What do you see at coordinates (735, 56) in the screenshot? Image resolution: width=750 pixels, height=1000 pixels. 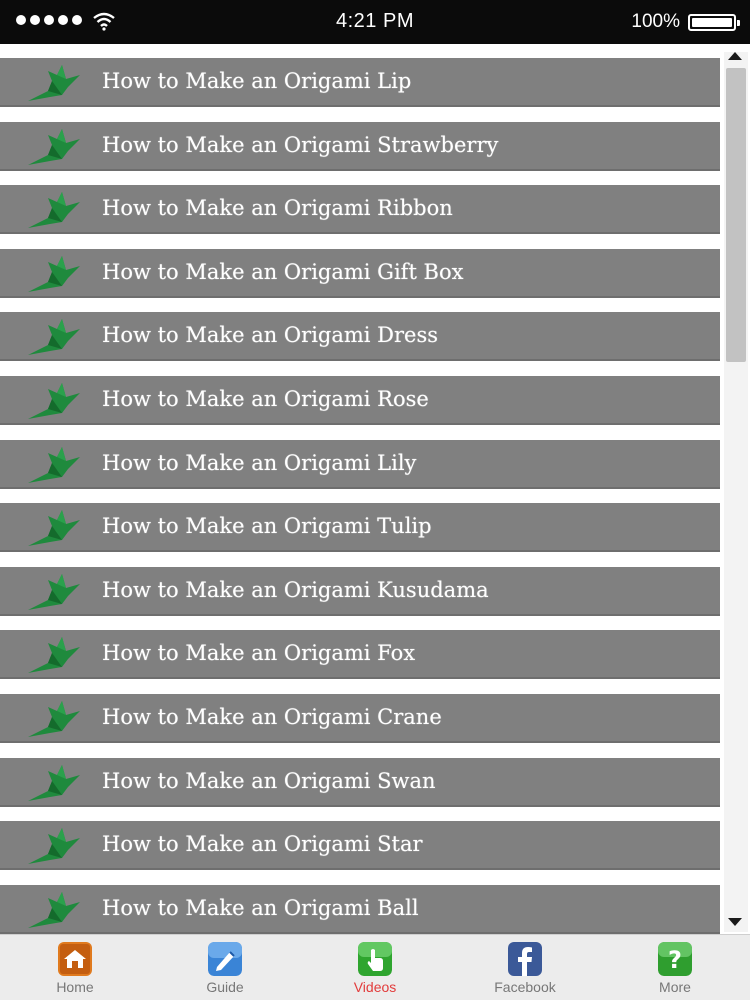 I see `scroll-up-arrow-icon` at bounding box center [735, 56].